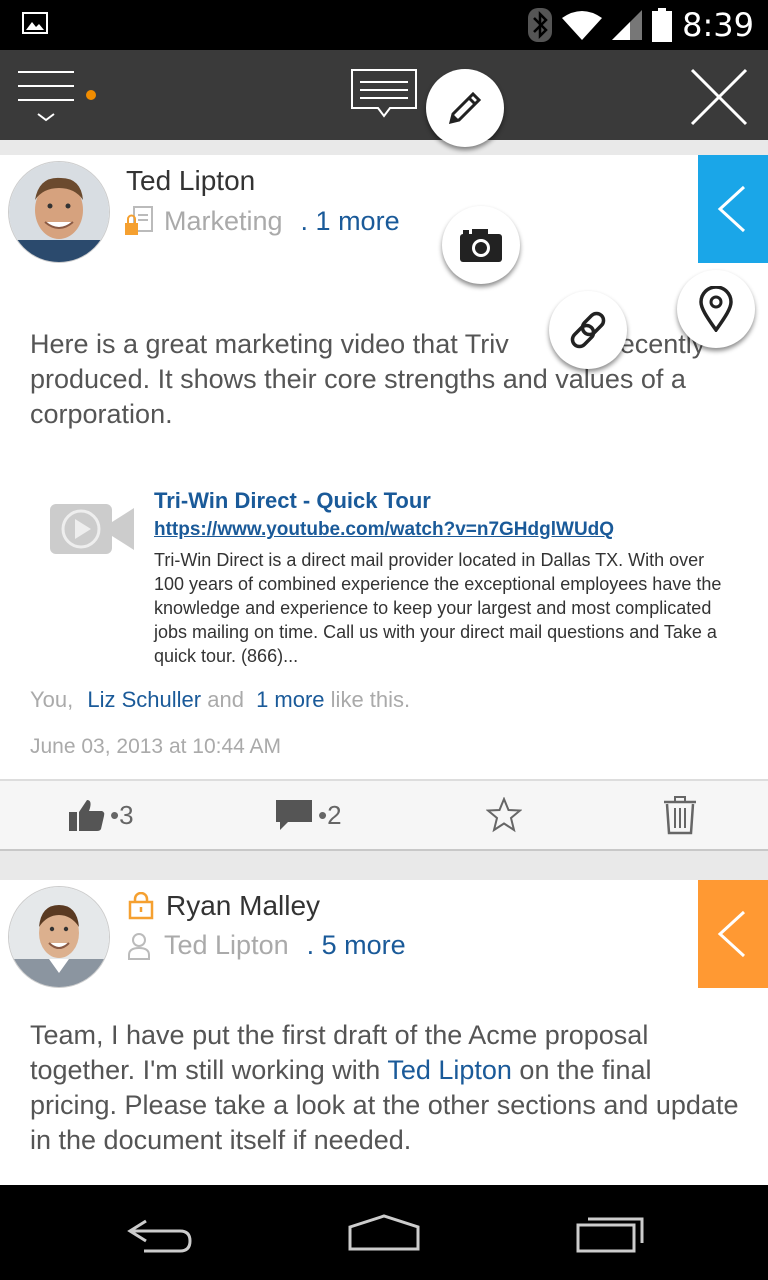 The width and height of the screenshot is (768, 1280). I want to click on likes-summary: You, Liz Schuller and 1 more like this., so click(220, 699).